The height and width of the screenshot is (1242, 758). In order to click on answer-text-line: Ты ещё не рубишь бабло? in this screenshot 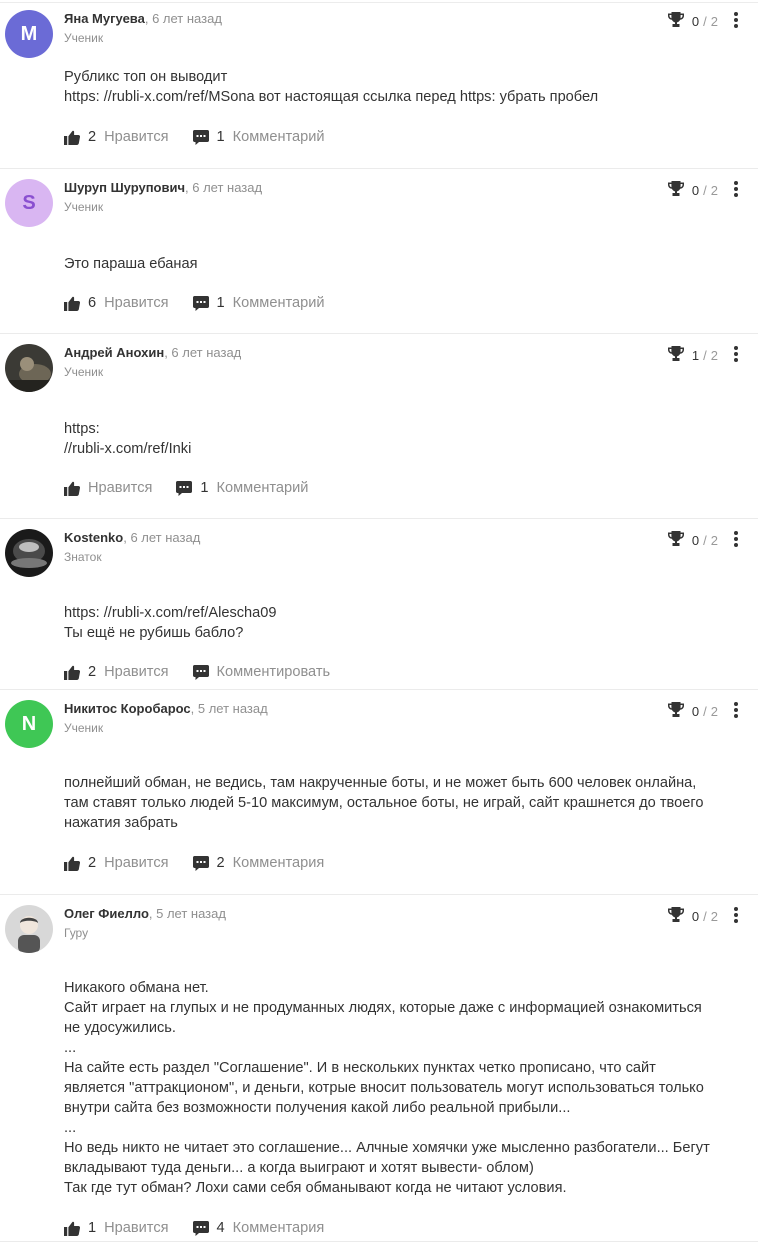, I will do `click(154, 633)`.